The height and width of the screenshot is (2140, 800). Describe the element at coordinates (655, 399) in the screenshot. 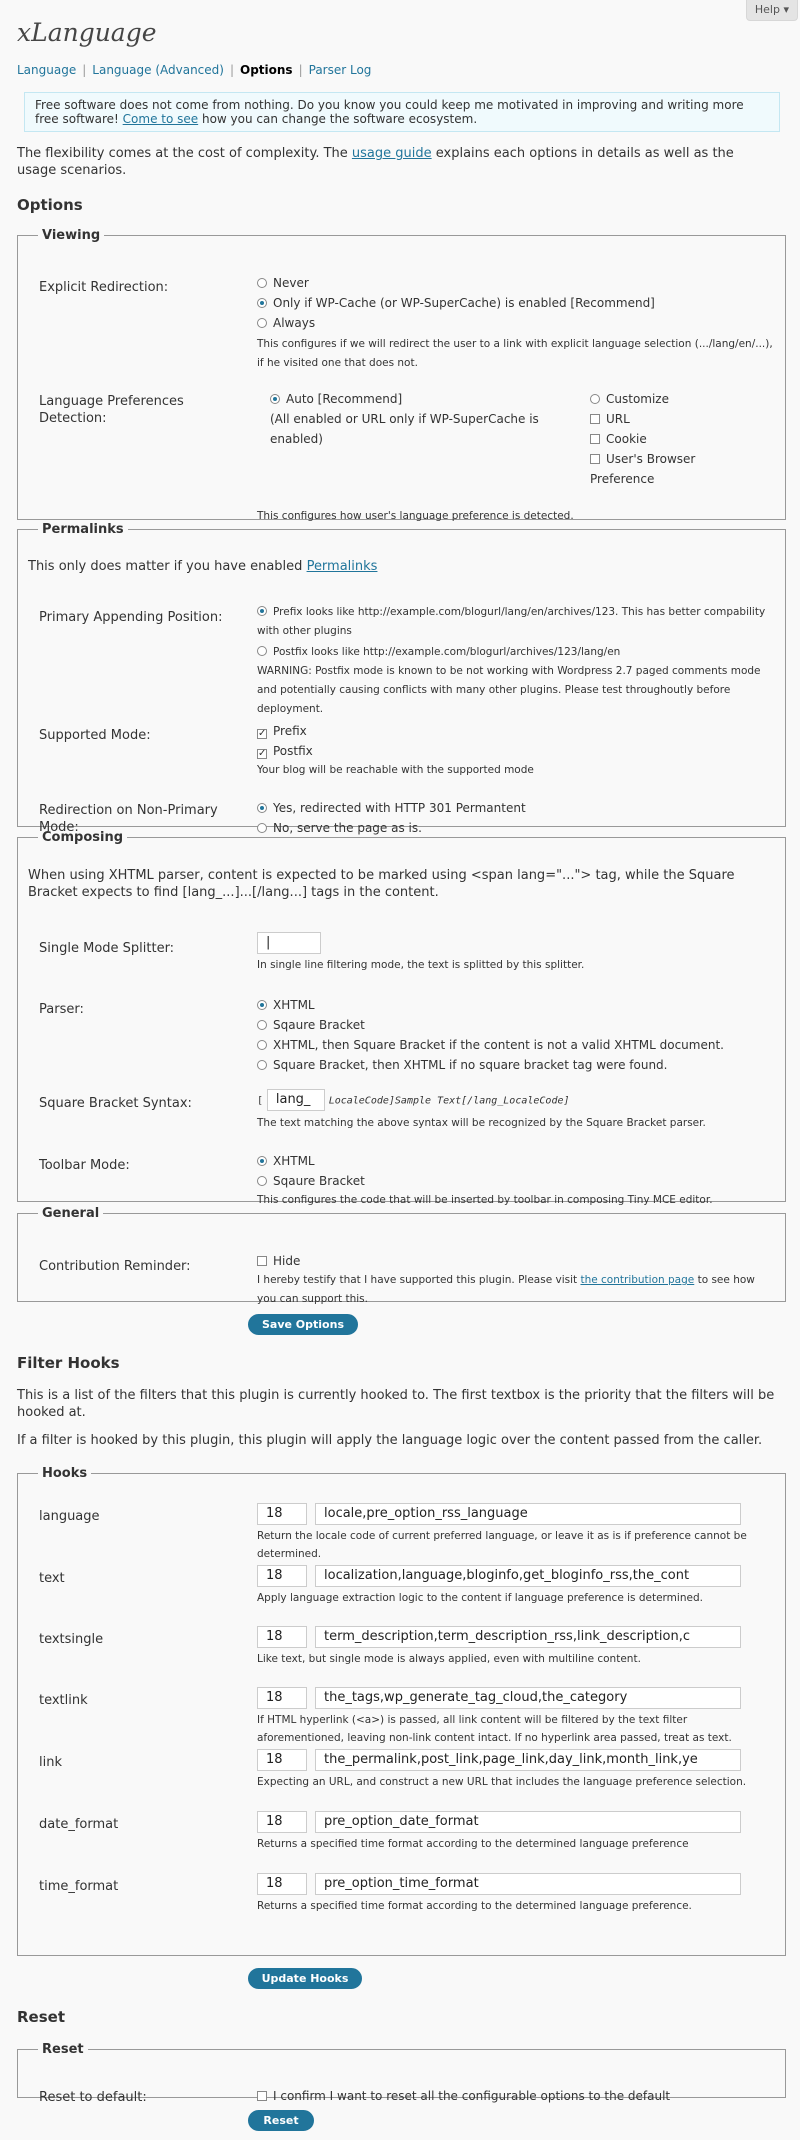

I see `pref-customize: Customize` at that location.